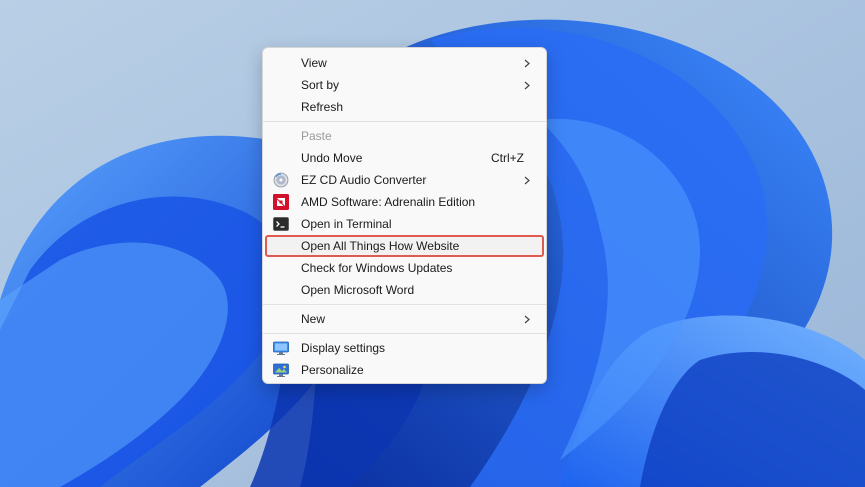 Image resolution: width=865 pixels, height=487 pixels. I want to click on menu-item-label: EZ CD Audio Converter, so click(364, 180).